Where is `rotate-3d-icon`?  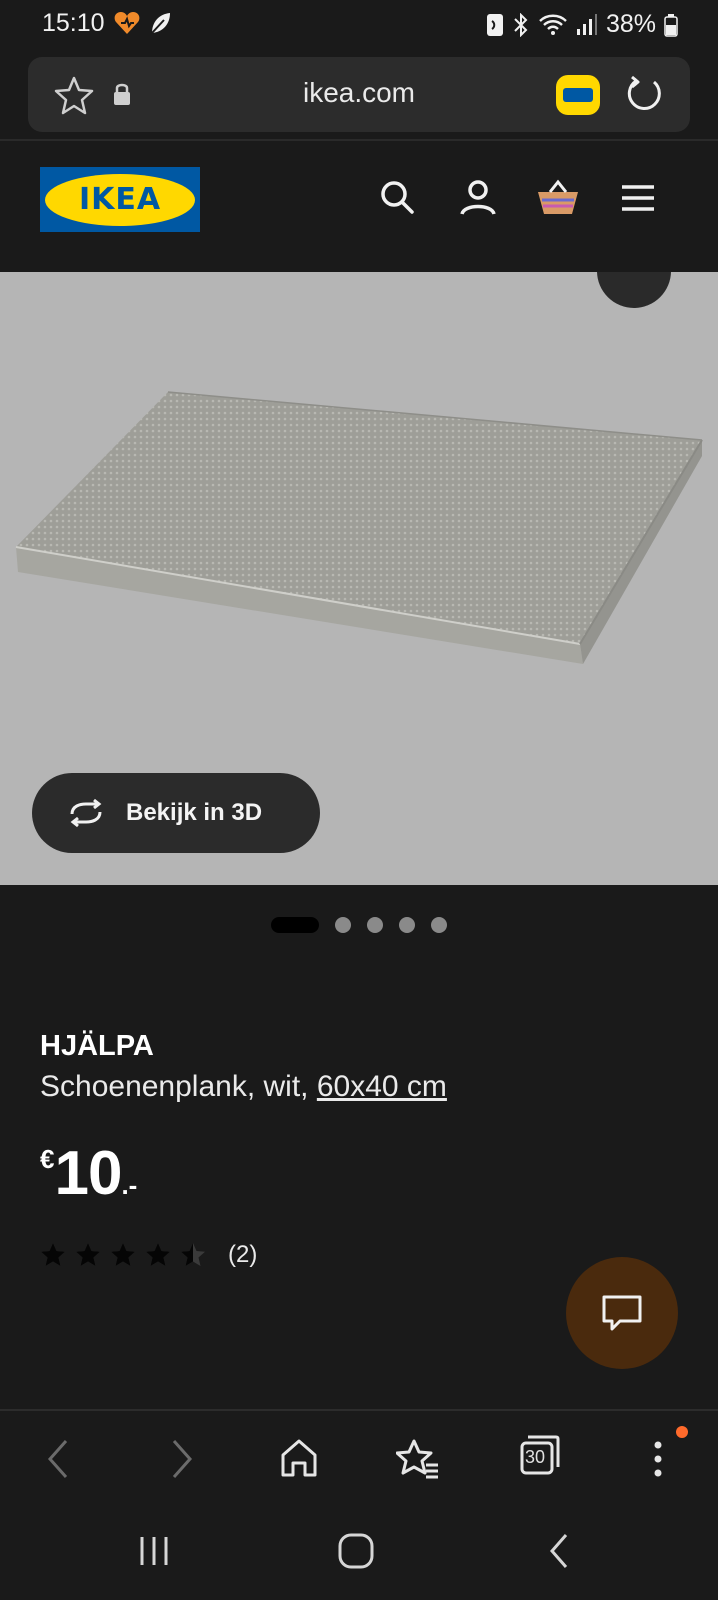
rotate-3d-icon is located at coordinates (86, 813).